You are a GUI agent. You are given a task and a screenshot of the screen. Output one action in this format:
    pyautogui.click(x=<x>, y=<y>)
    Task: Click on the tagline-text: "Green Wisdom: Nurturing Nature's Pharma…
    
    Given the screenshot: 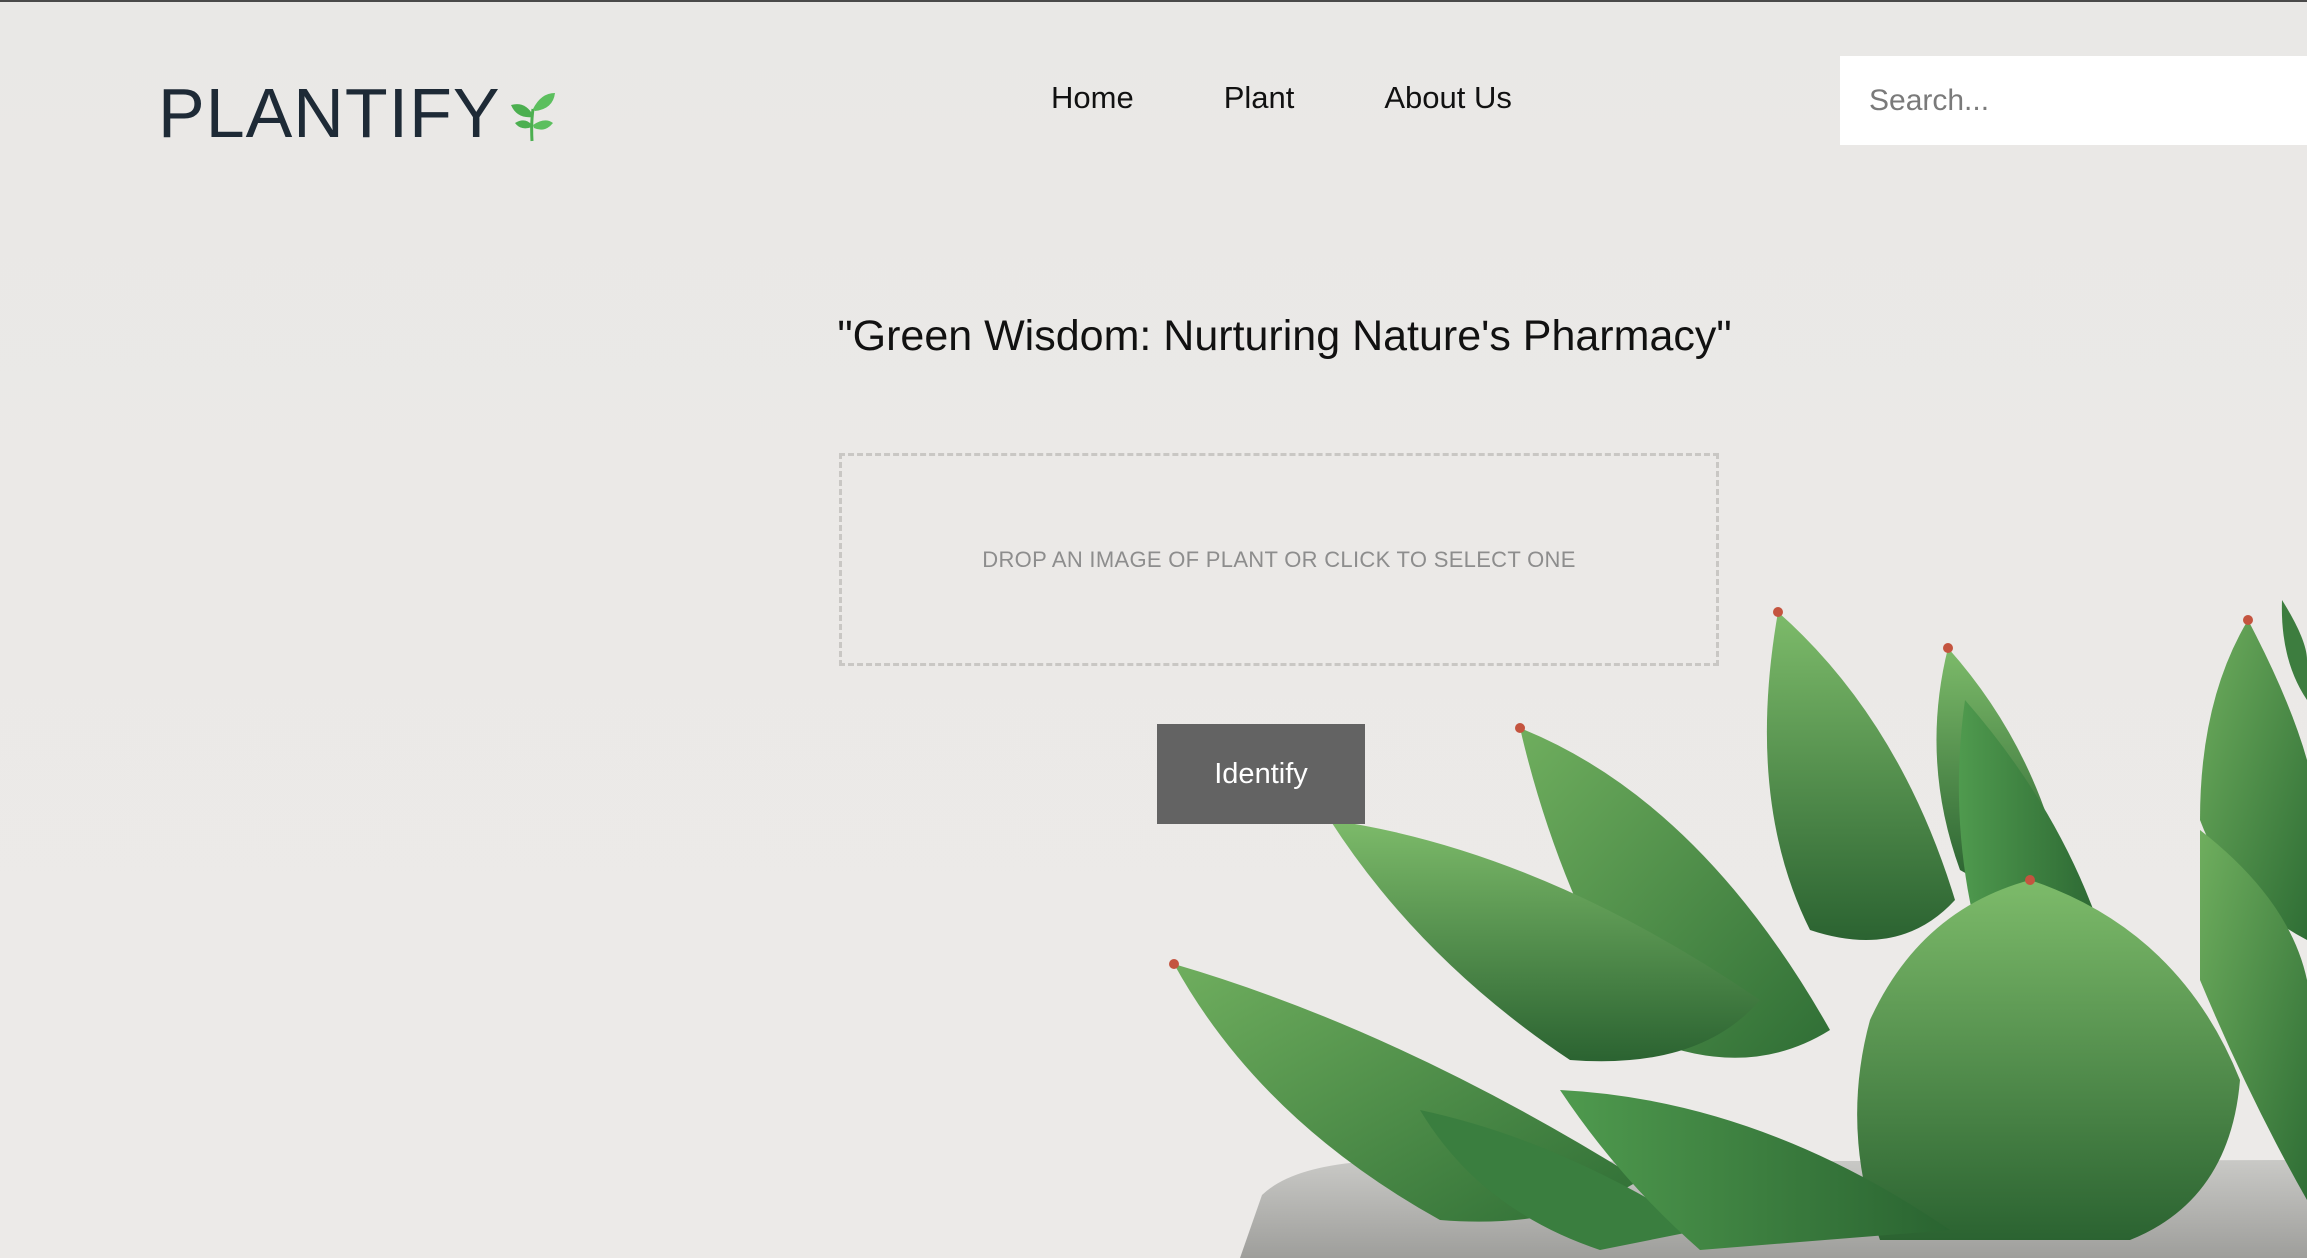 What is the action you would take?
    pyautogui.click(x=1284, y=336)
    